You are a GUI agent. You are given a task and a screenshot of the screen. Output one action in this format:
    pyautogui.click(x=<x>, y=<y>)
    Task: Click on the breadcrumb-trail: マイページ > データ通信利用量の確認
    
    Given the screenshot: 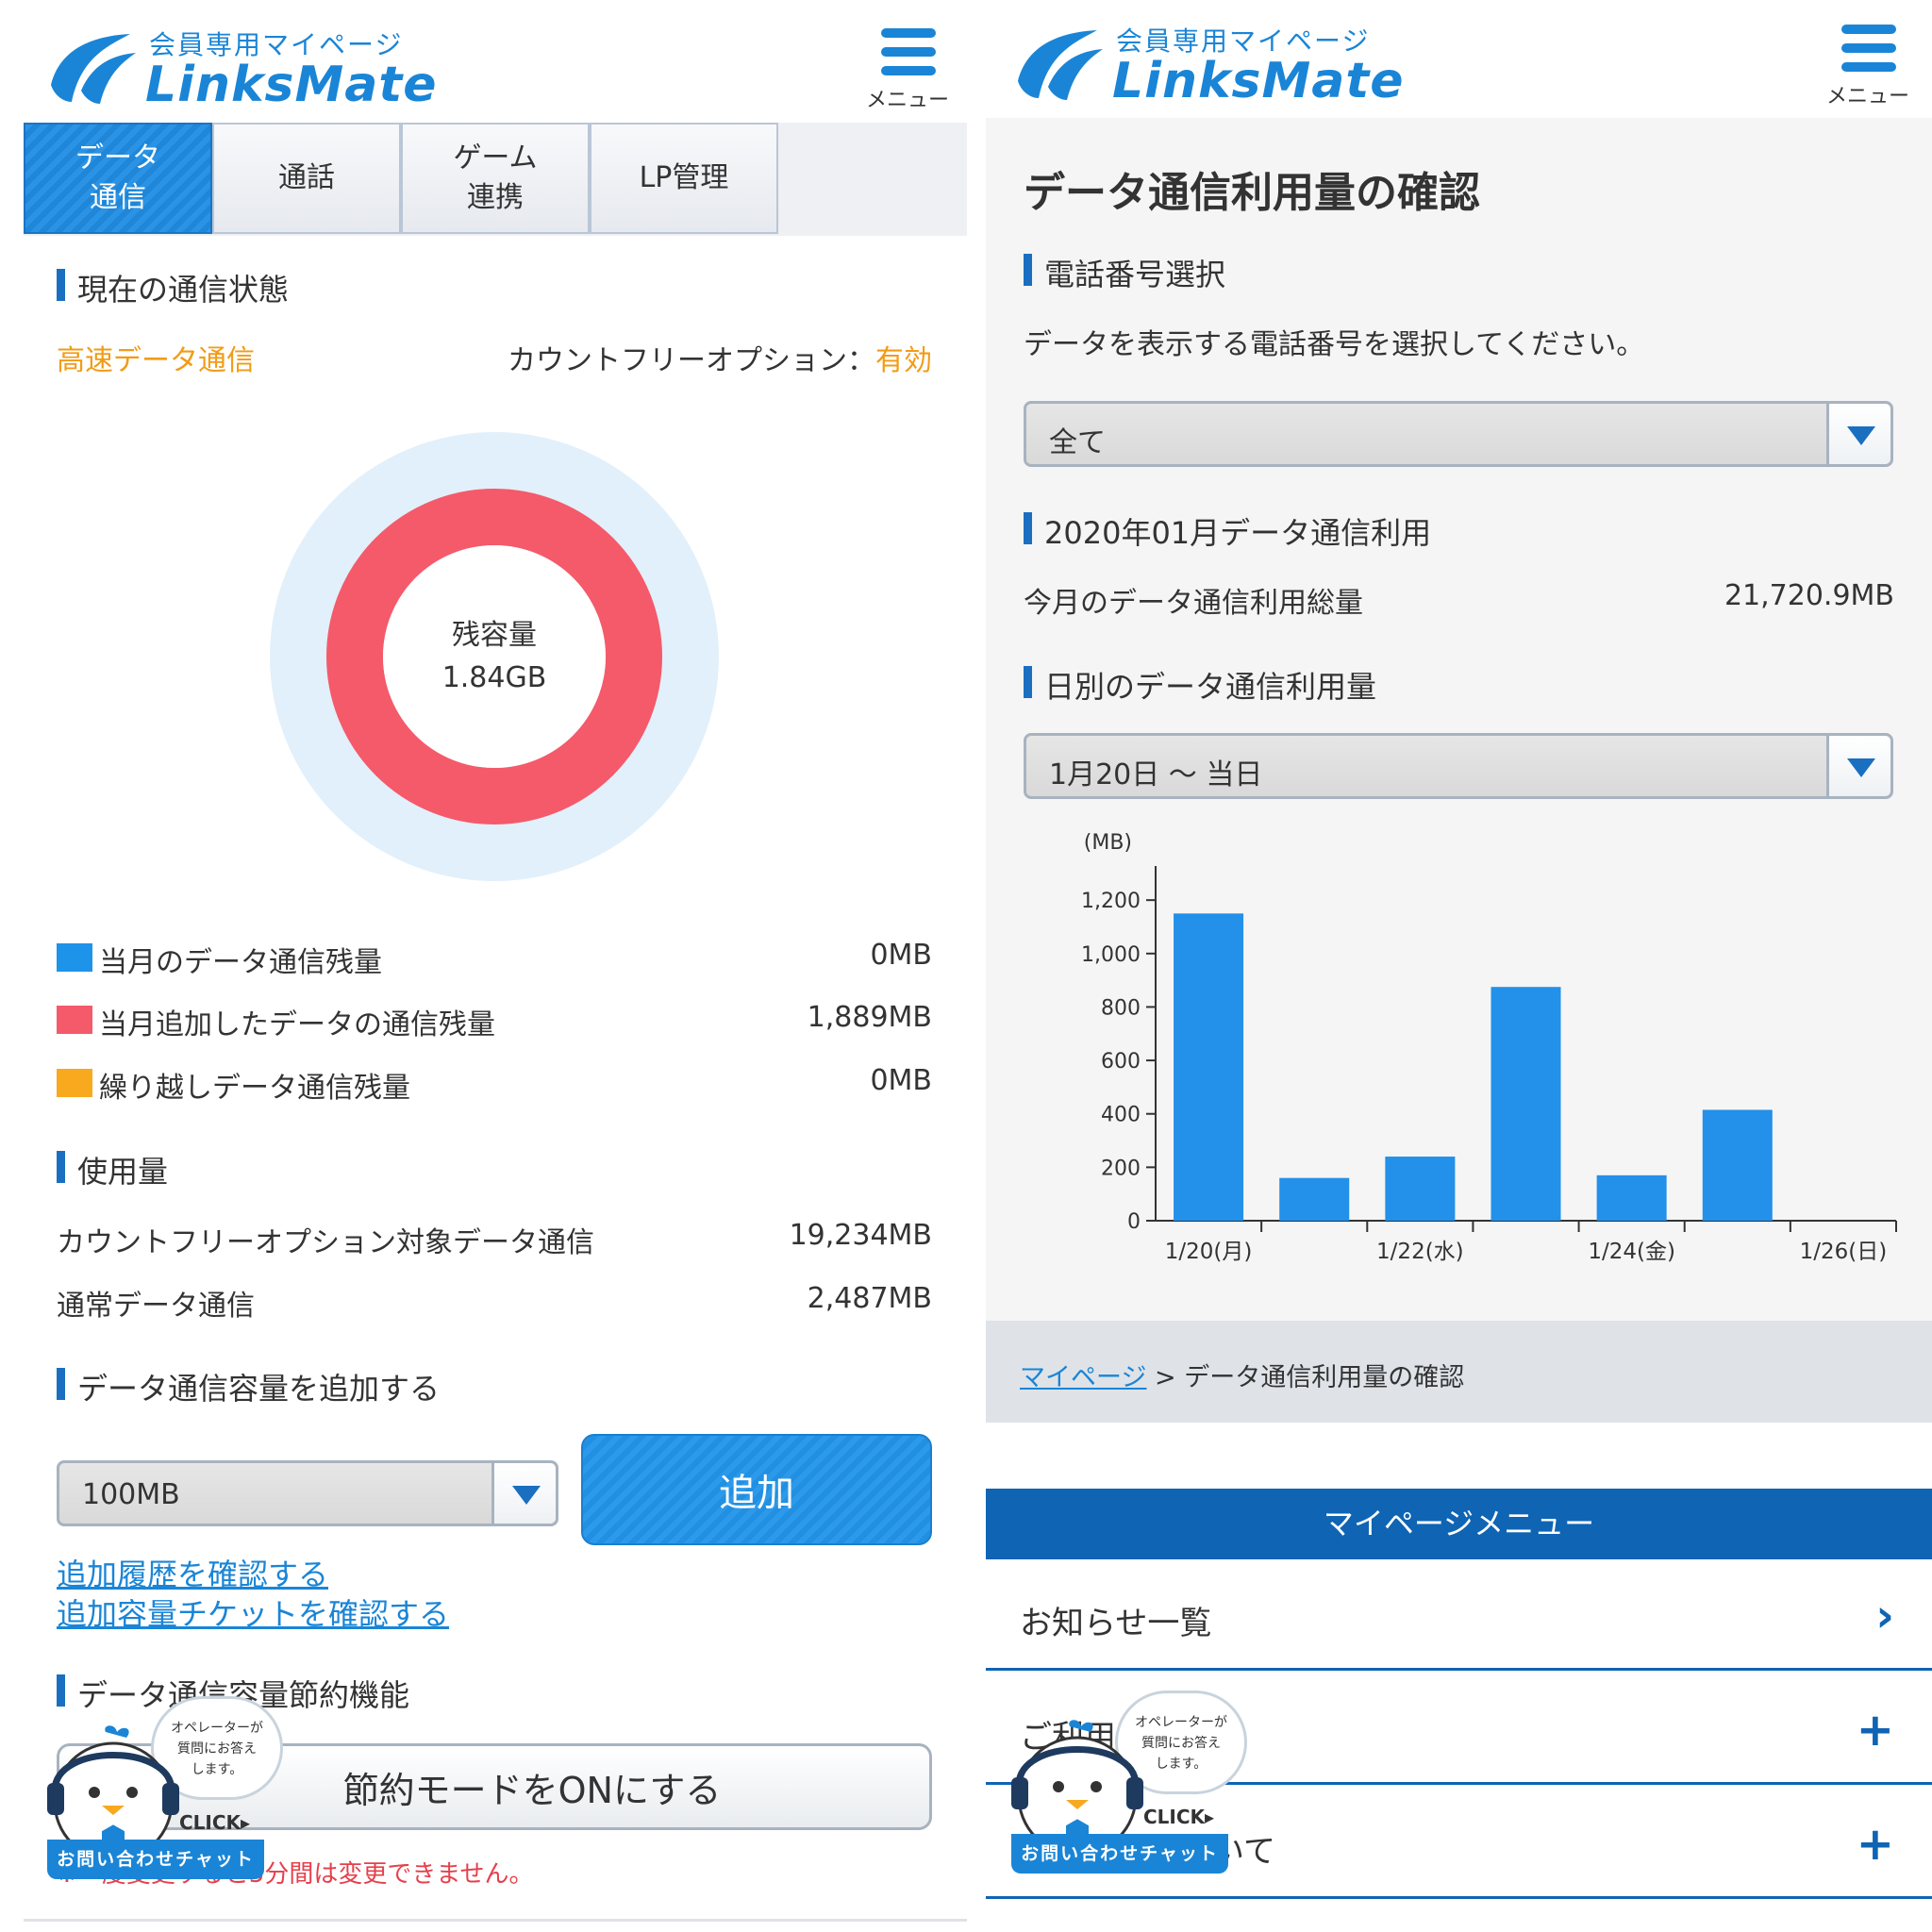 What is the action you would take?
    pyautogui.click(x=1242, y=1375)
    